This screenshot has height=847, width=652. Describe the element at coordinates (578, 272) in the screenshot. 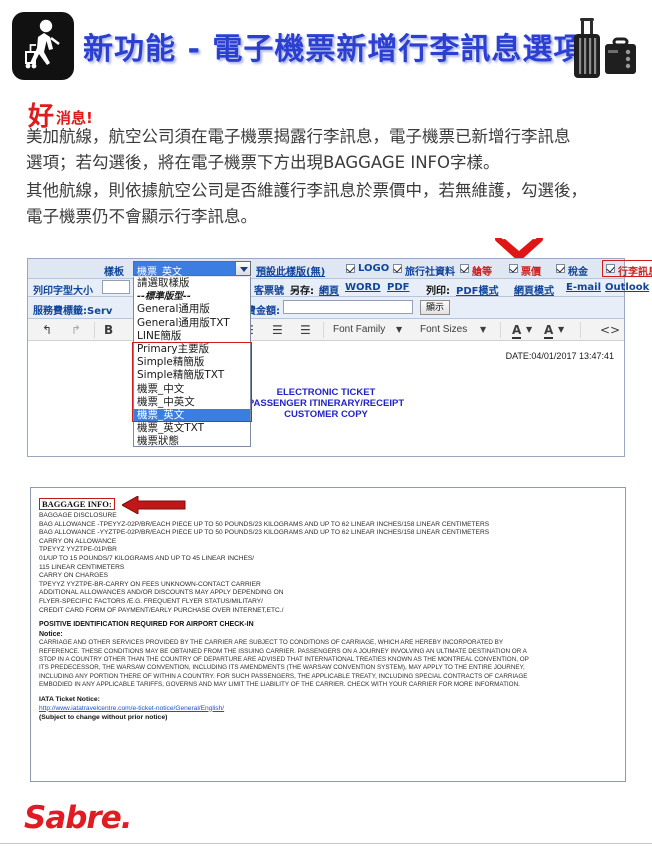

I see `checkbox-label-tax: 稅金` at that location.